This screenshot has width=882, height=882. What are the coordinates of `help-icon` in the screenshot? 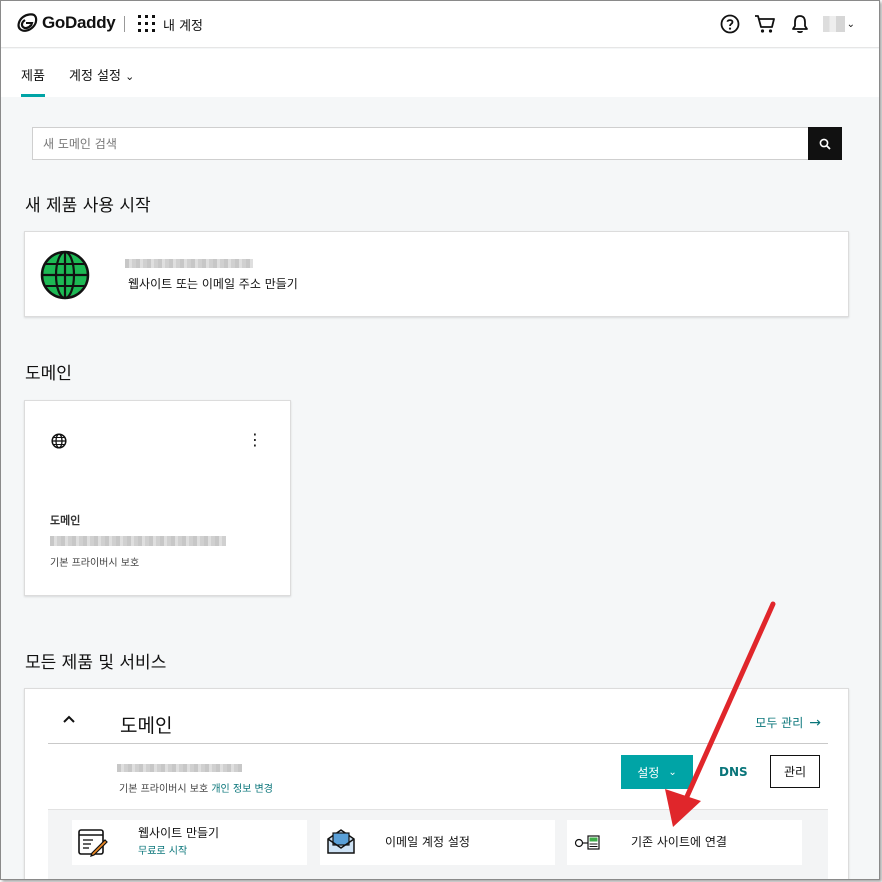 It's located at (730, 24).